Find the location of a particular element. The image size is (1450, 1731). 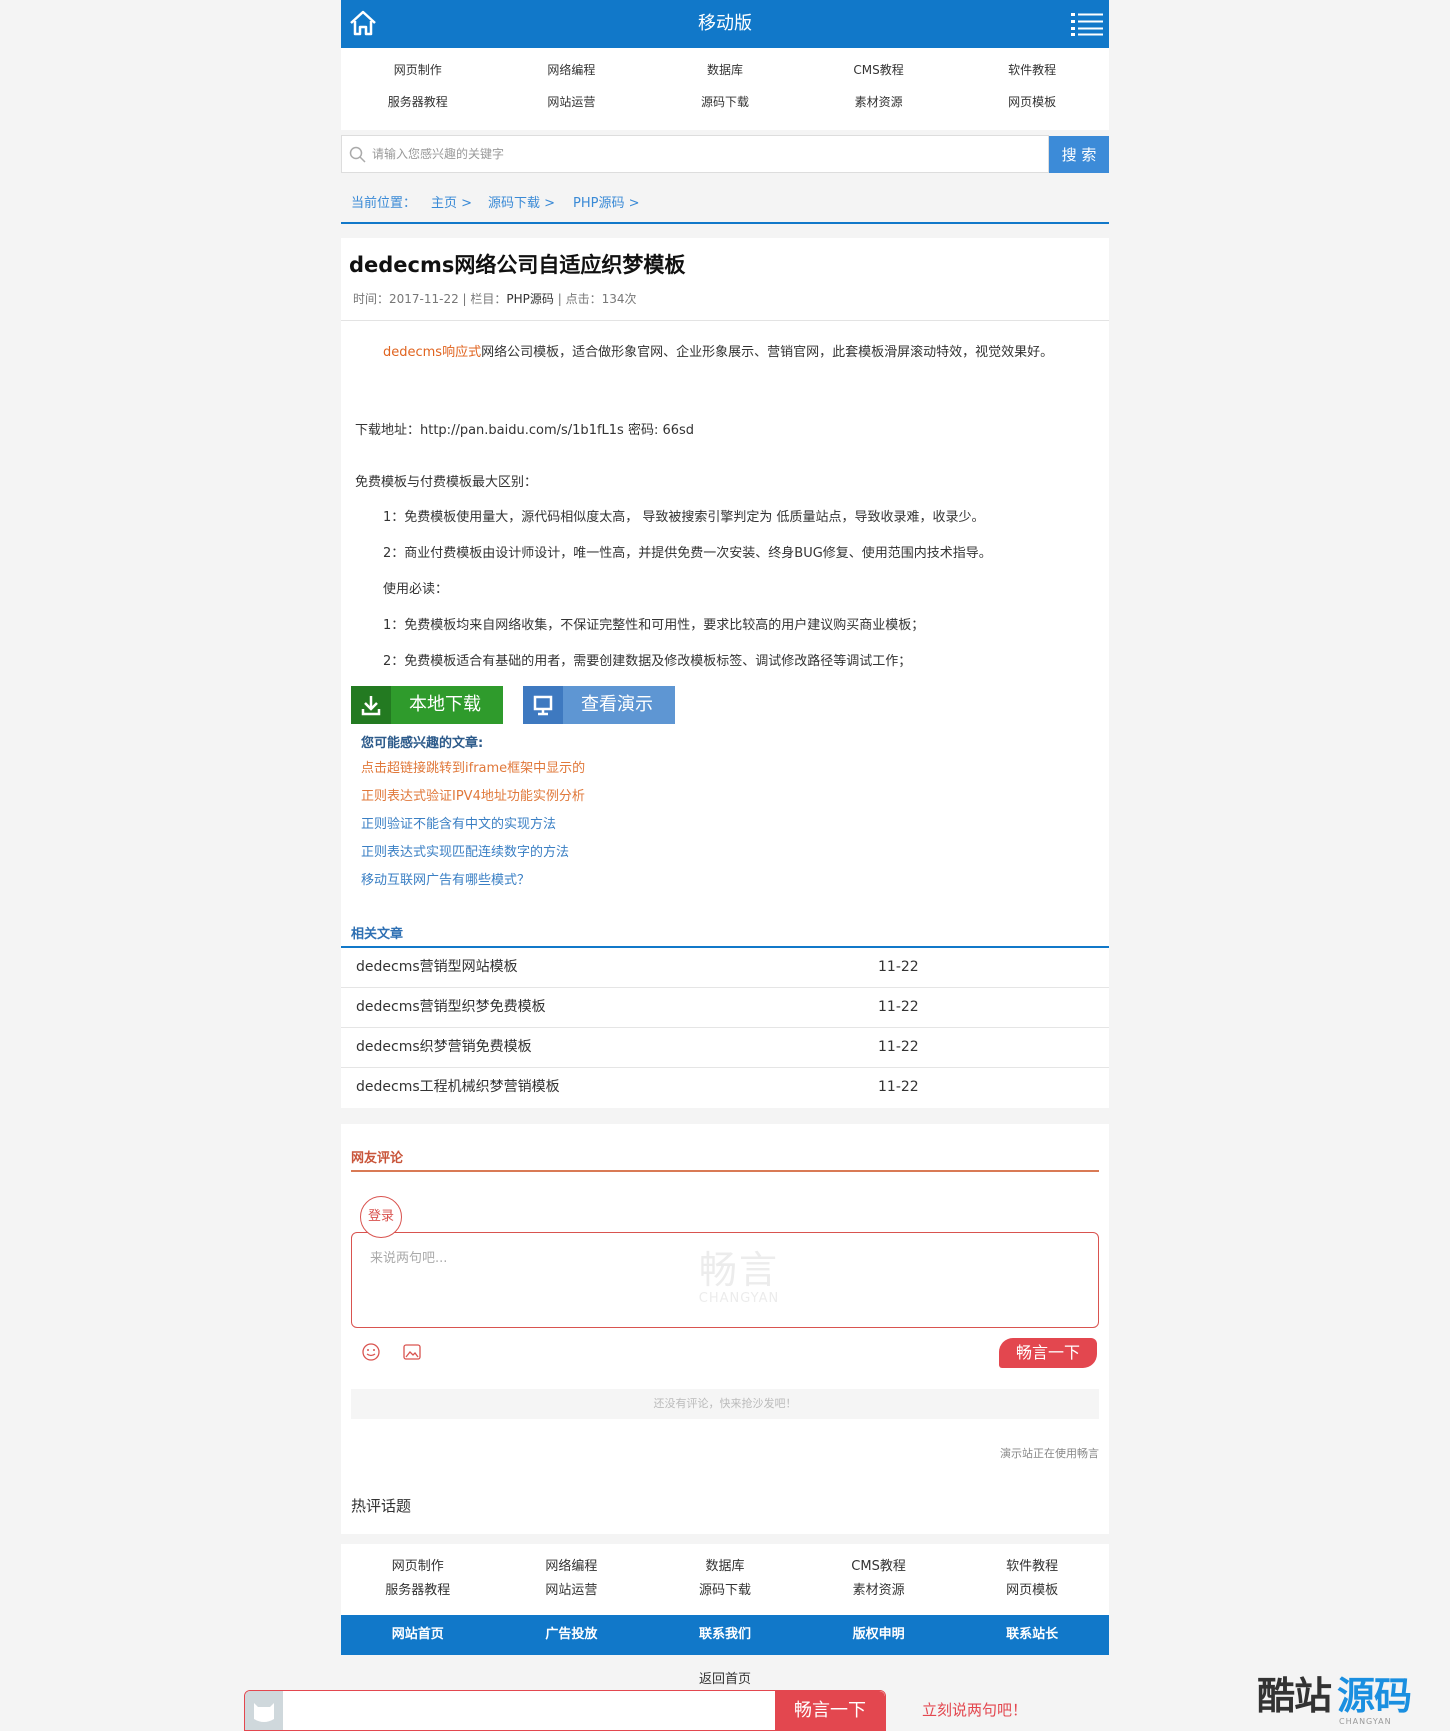

interest-link: 点击超链接跳转到iframe框架中显示的 is located at coordinates (473, 769).